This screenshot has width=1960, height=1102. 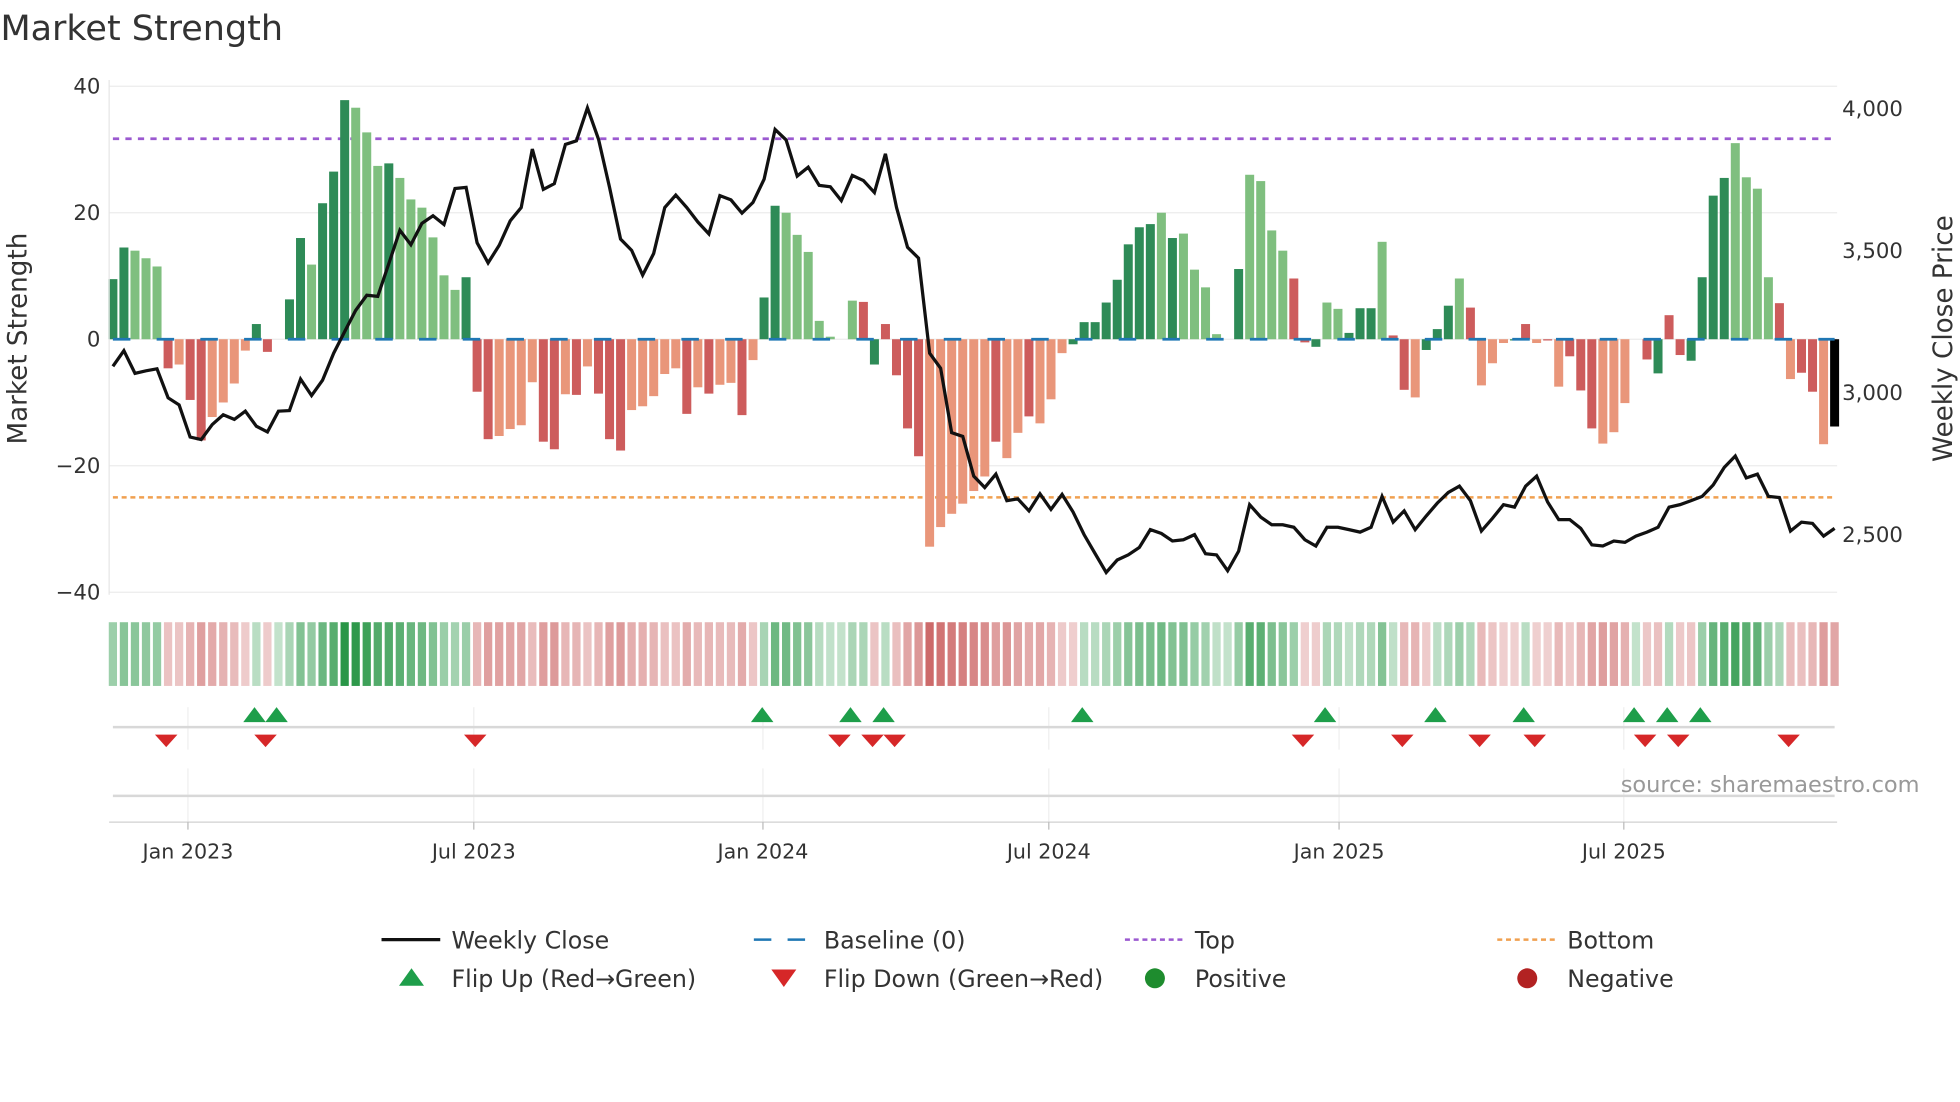 What do you see at coordinates (1623, 851) in the screenshot?
I see `x-tick-label: Jul 2025` at bounding box center [1623, 851].